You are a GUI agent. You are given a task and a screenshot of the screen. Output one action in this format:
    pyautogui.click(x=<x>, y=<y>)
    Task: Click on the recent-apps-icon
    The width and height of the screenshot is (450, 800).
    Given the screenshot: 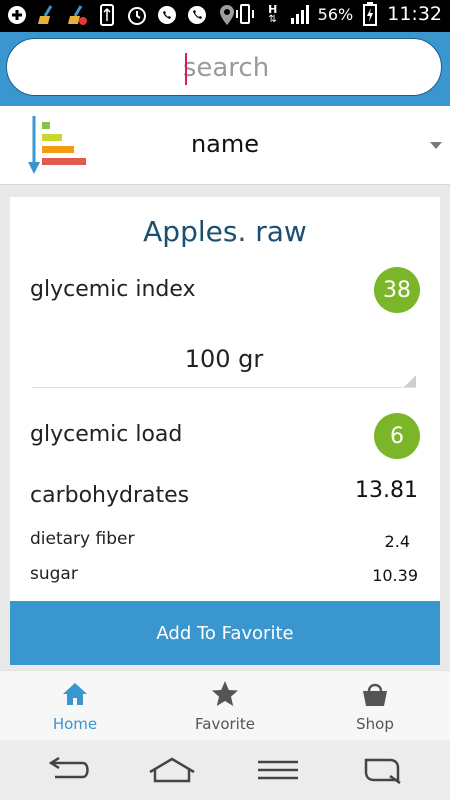 What is the action you would take?
    pyautogui.click(x=382, y=770)
    